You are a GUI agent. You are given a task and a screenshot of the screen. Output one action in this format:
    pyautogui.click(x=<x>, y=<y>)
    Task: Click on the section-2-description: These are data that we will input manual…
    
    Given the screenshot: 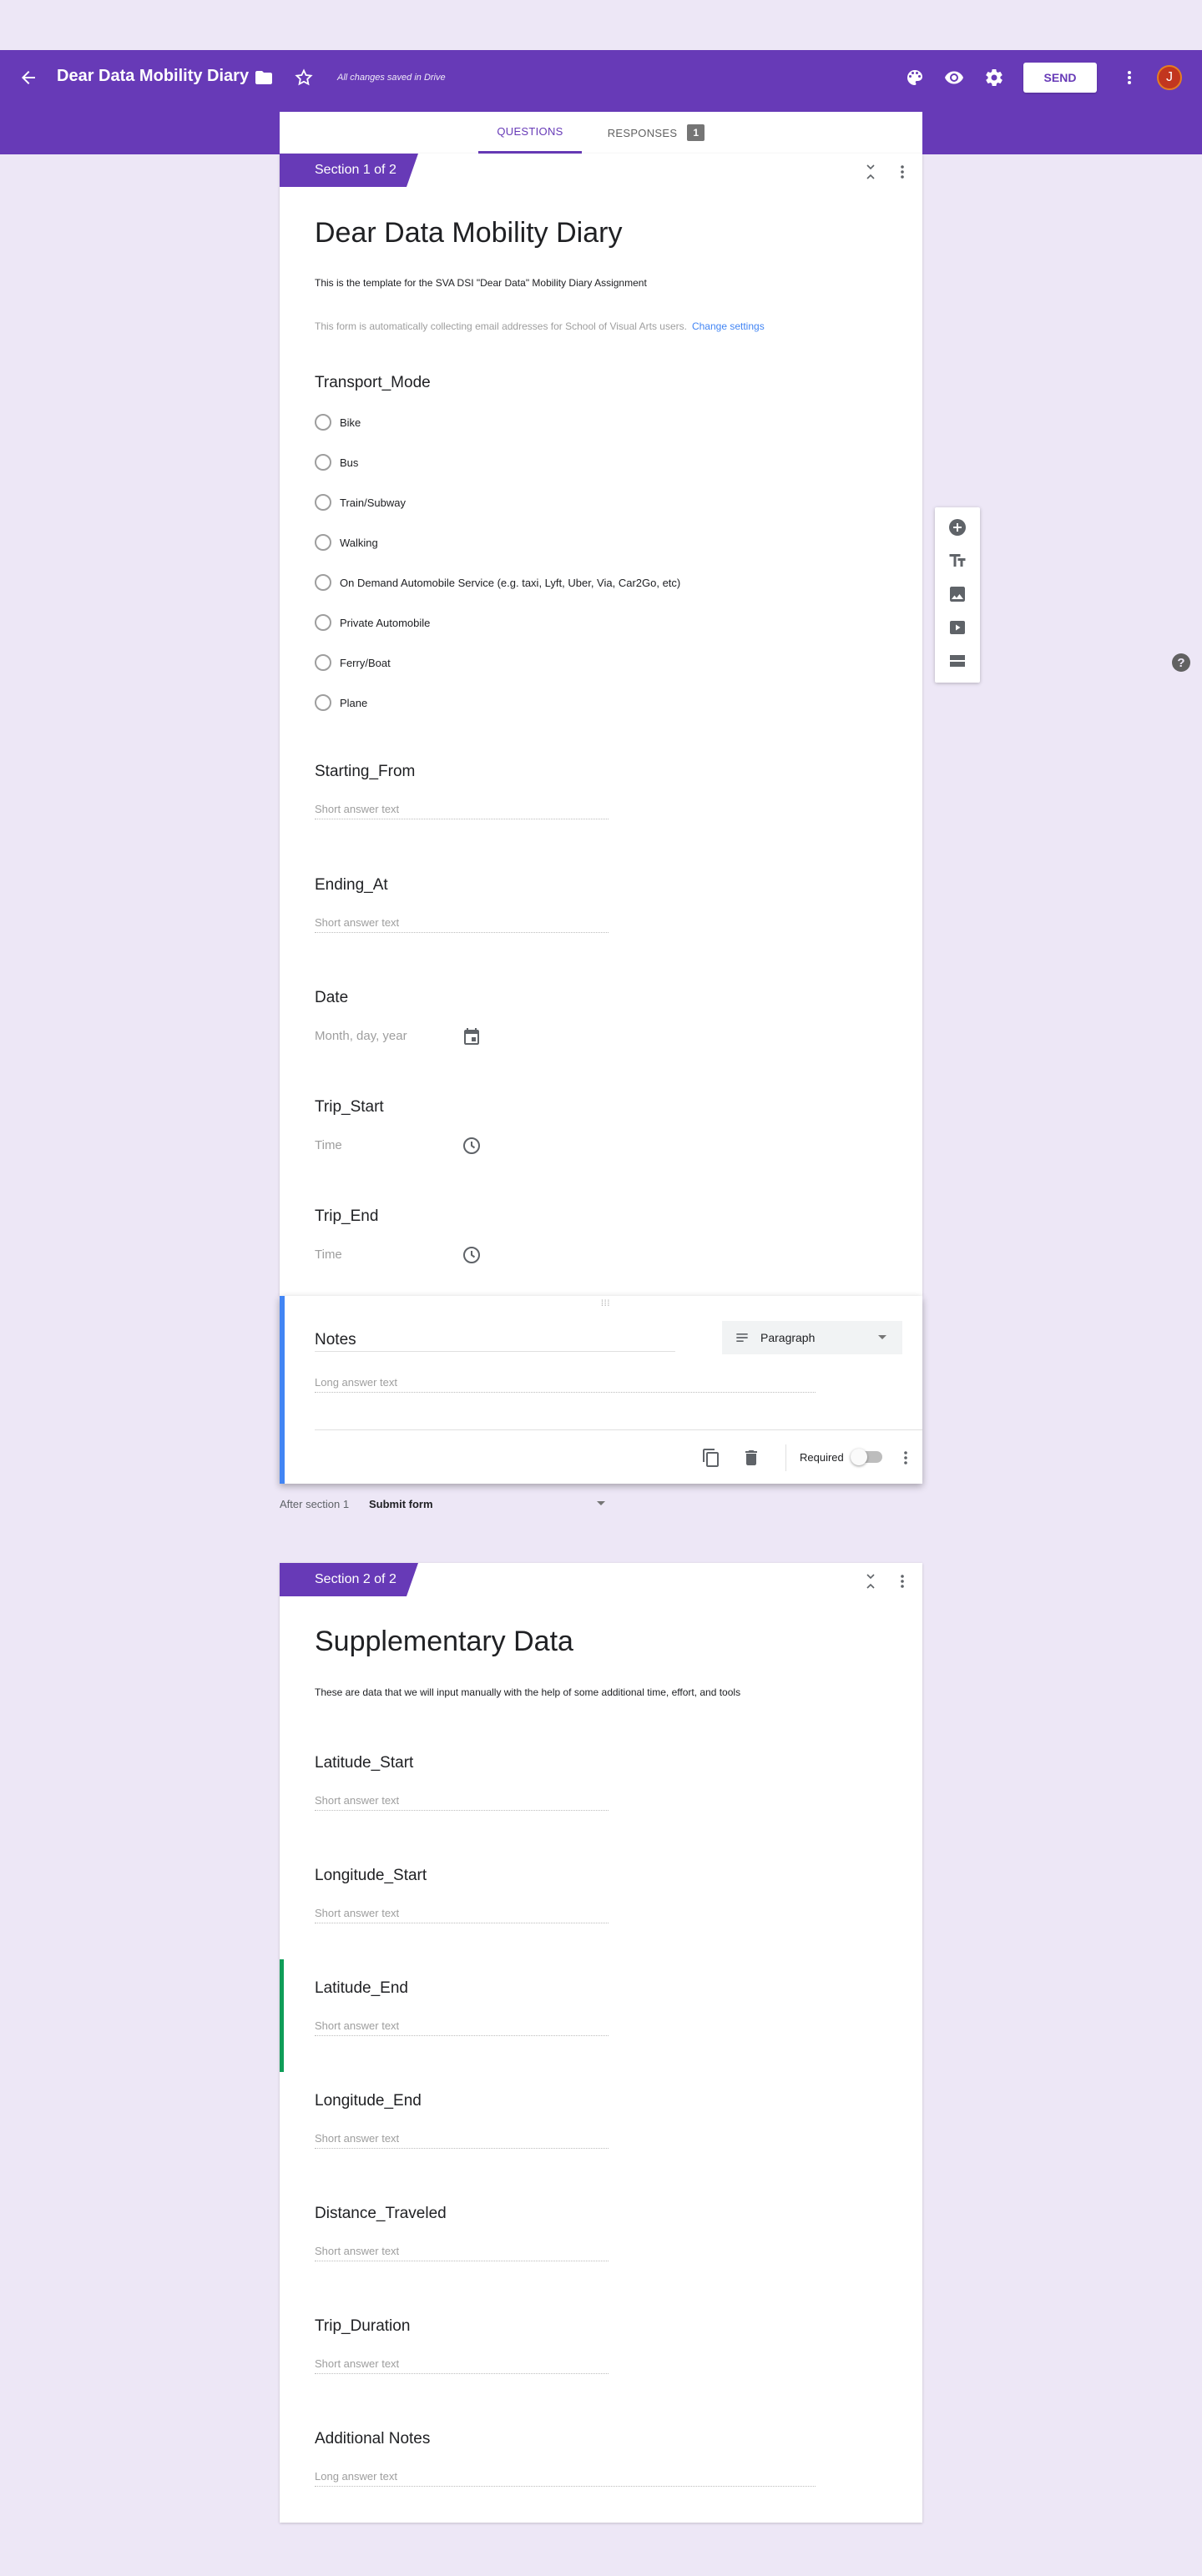 What is the action you would take?
    pyautogui.click(x=527, y=1692)
    